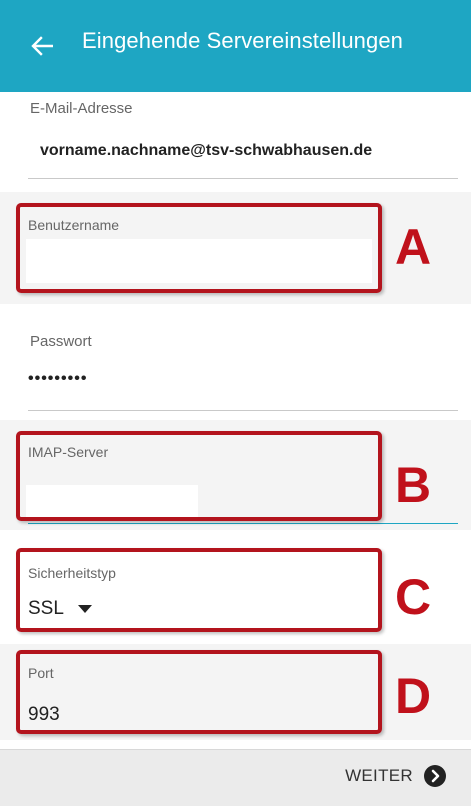 This screenshot has width=471, height=806. What do you see at coordinates (379, 775) in the screenshot?
I see `next-button-label: WEITER` at bounding box center [379, 775].